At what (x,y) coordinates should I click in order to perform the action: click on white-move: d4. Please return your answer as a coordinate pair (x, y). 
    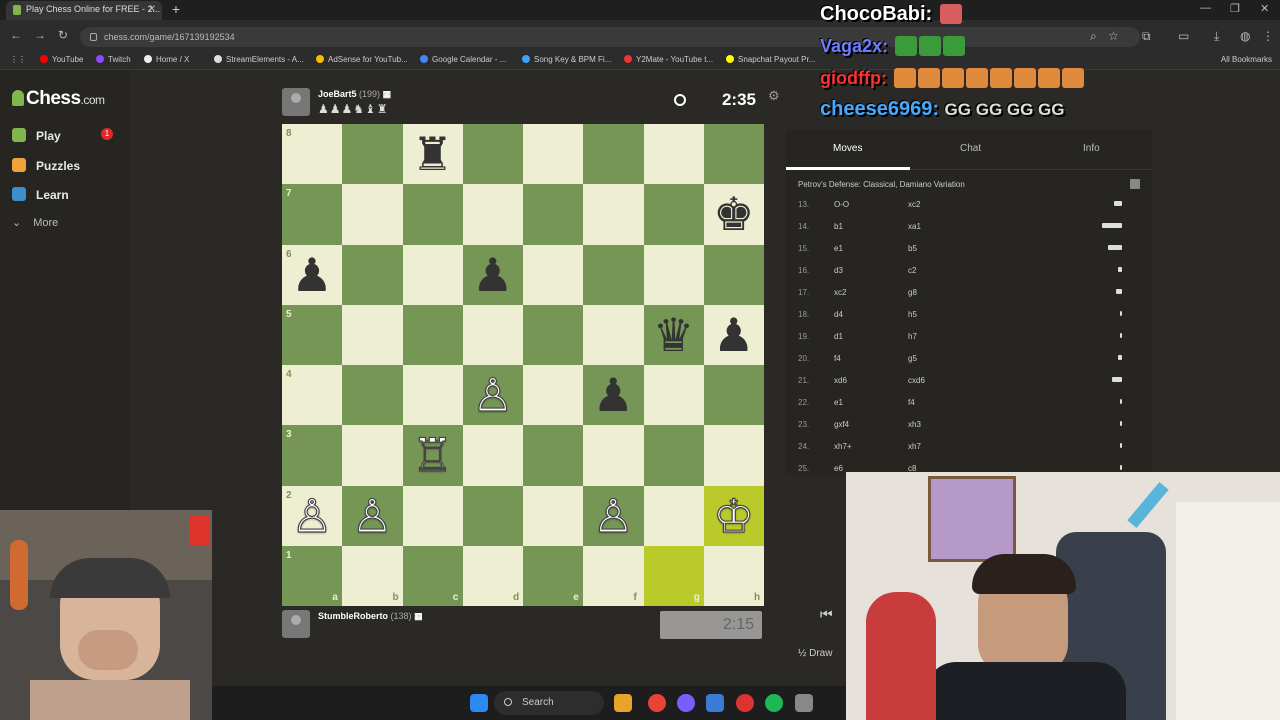
    Looking at the image, I should click on (838, 314).